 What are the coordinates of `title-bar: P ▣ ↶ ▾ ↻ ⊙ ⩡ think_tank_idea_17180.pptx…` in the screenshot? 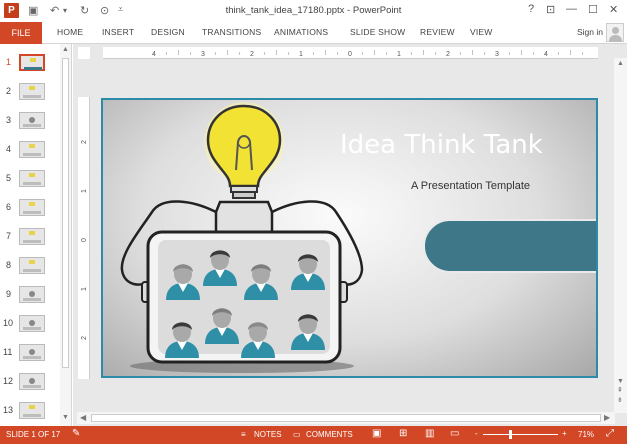 It's located at (313, 11).